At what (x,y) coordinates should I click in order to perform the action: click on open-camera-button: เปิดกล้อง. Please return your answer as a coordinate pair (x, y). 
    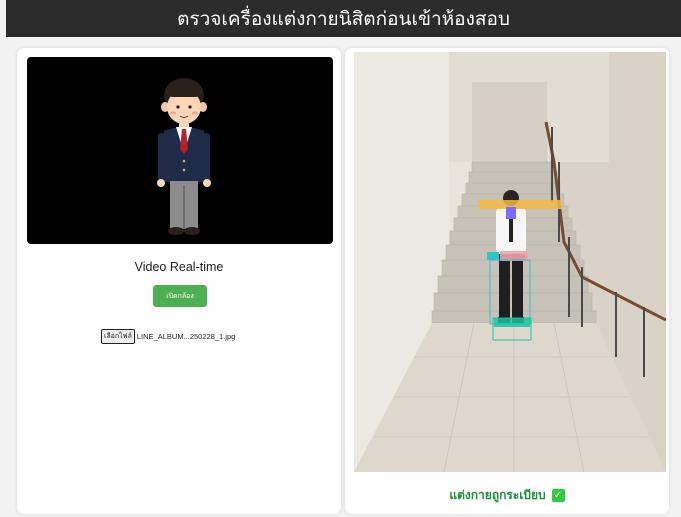
    Looking at the image, I should click on (180, 296).